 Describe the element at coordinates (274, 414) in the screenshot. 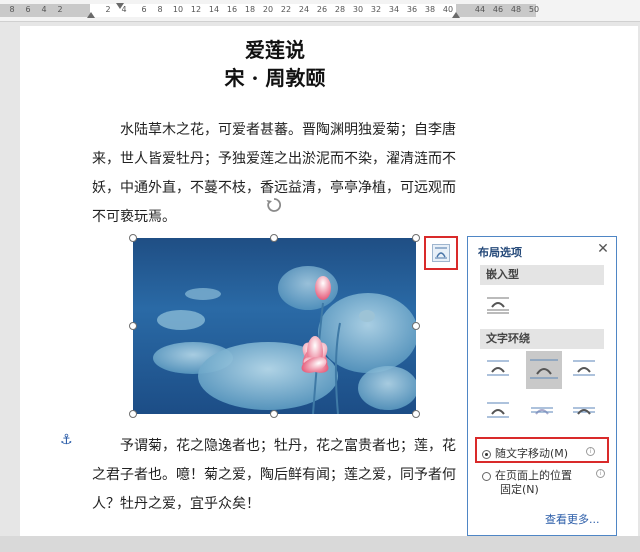

I see `resize-handle-s` at that location.